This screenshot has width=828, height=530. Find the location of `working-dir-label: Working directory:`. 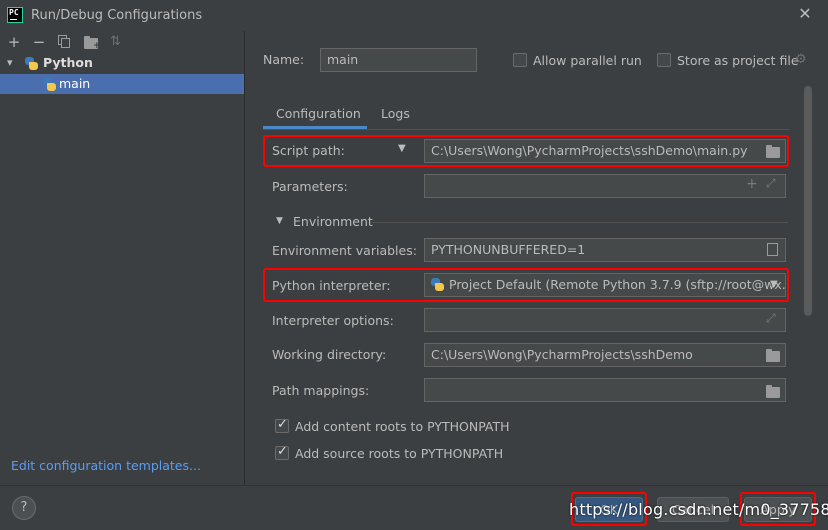

working-dir-label: Working directory: is located at coordinates (329, 354).